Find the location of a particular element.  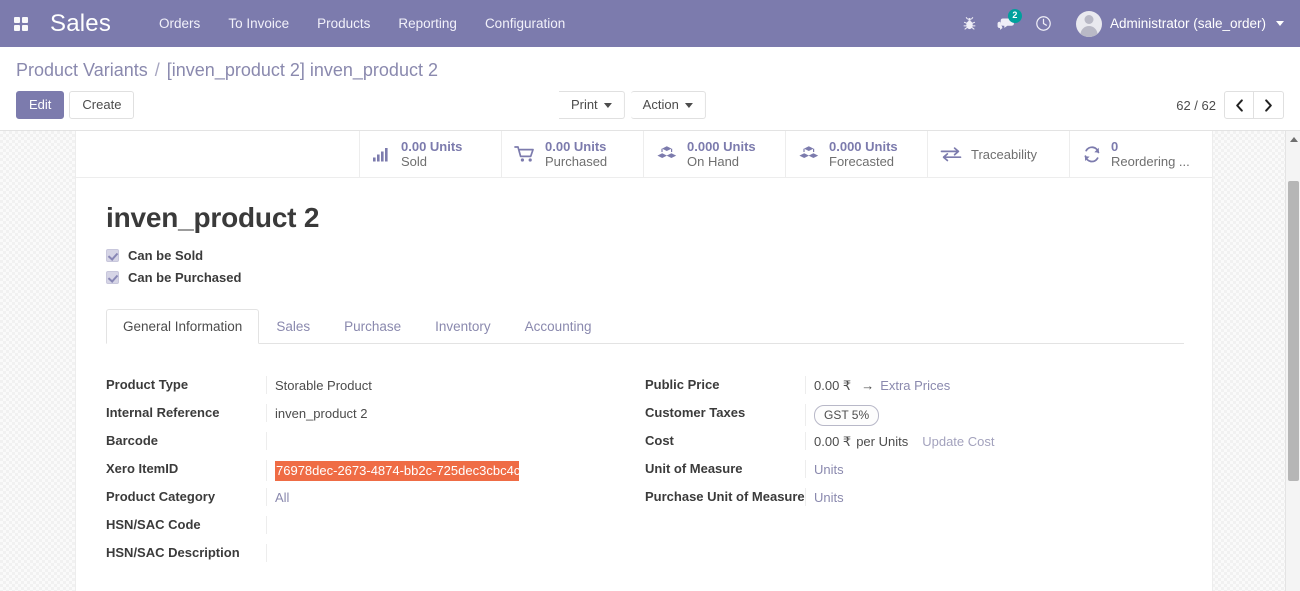

field-value-product-type: Storable Product is located at coordinates (443, 385).